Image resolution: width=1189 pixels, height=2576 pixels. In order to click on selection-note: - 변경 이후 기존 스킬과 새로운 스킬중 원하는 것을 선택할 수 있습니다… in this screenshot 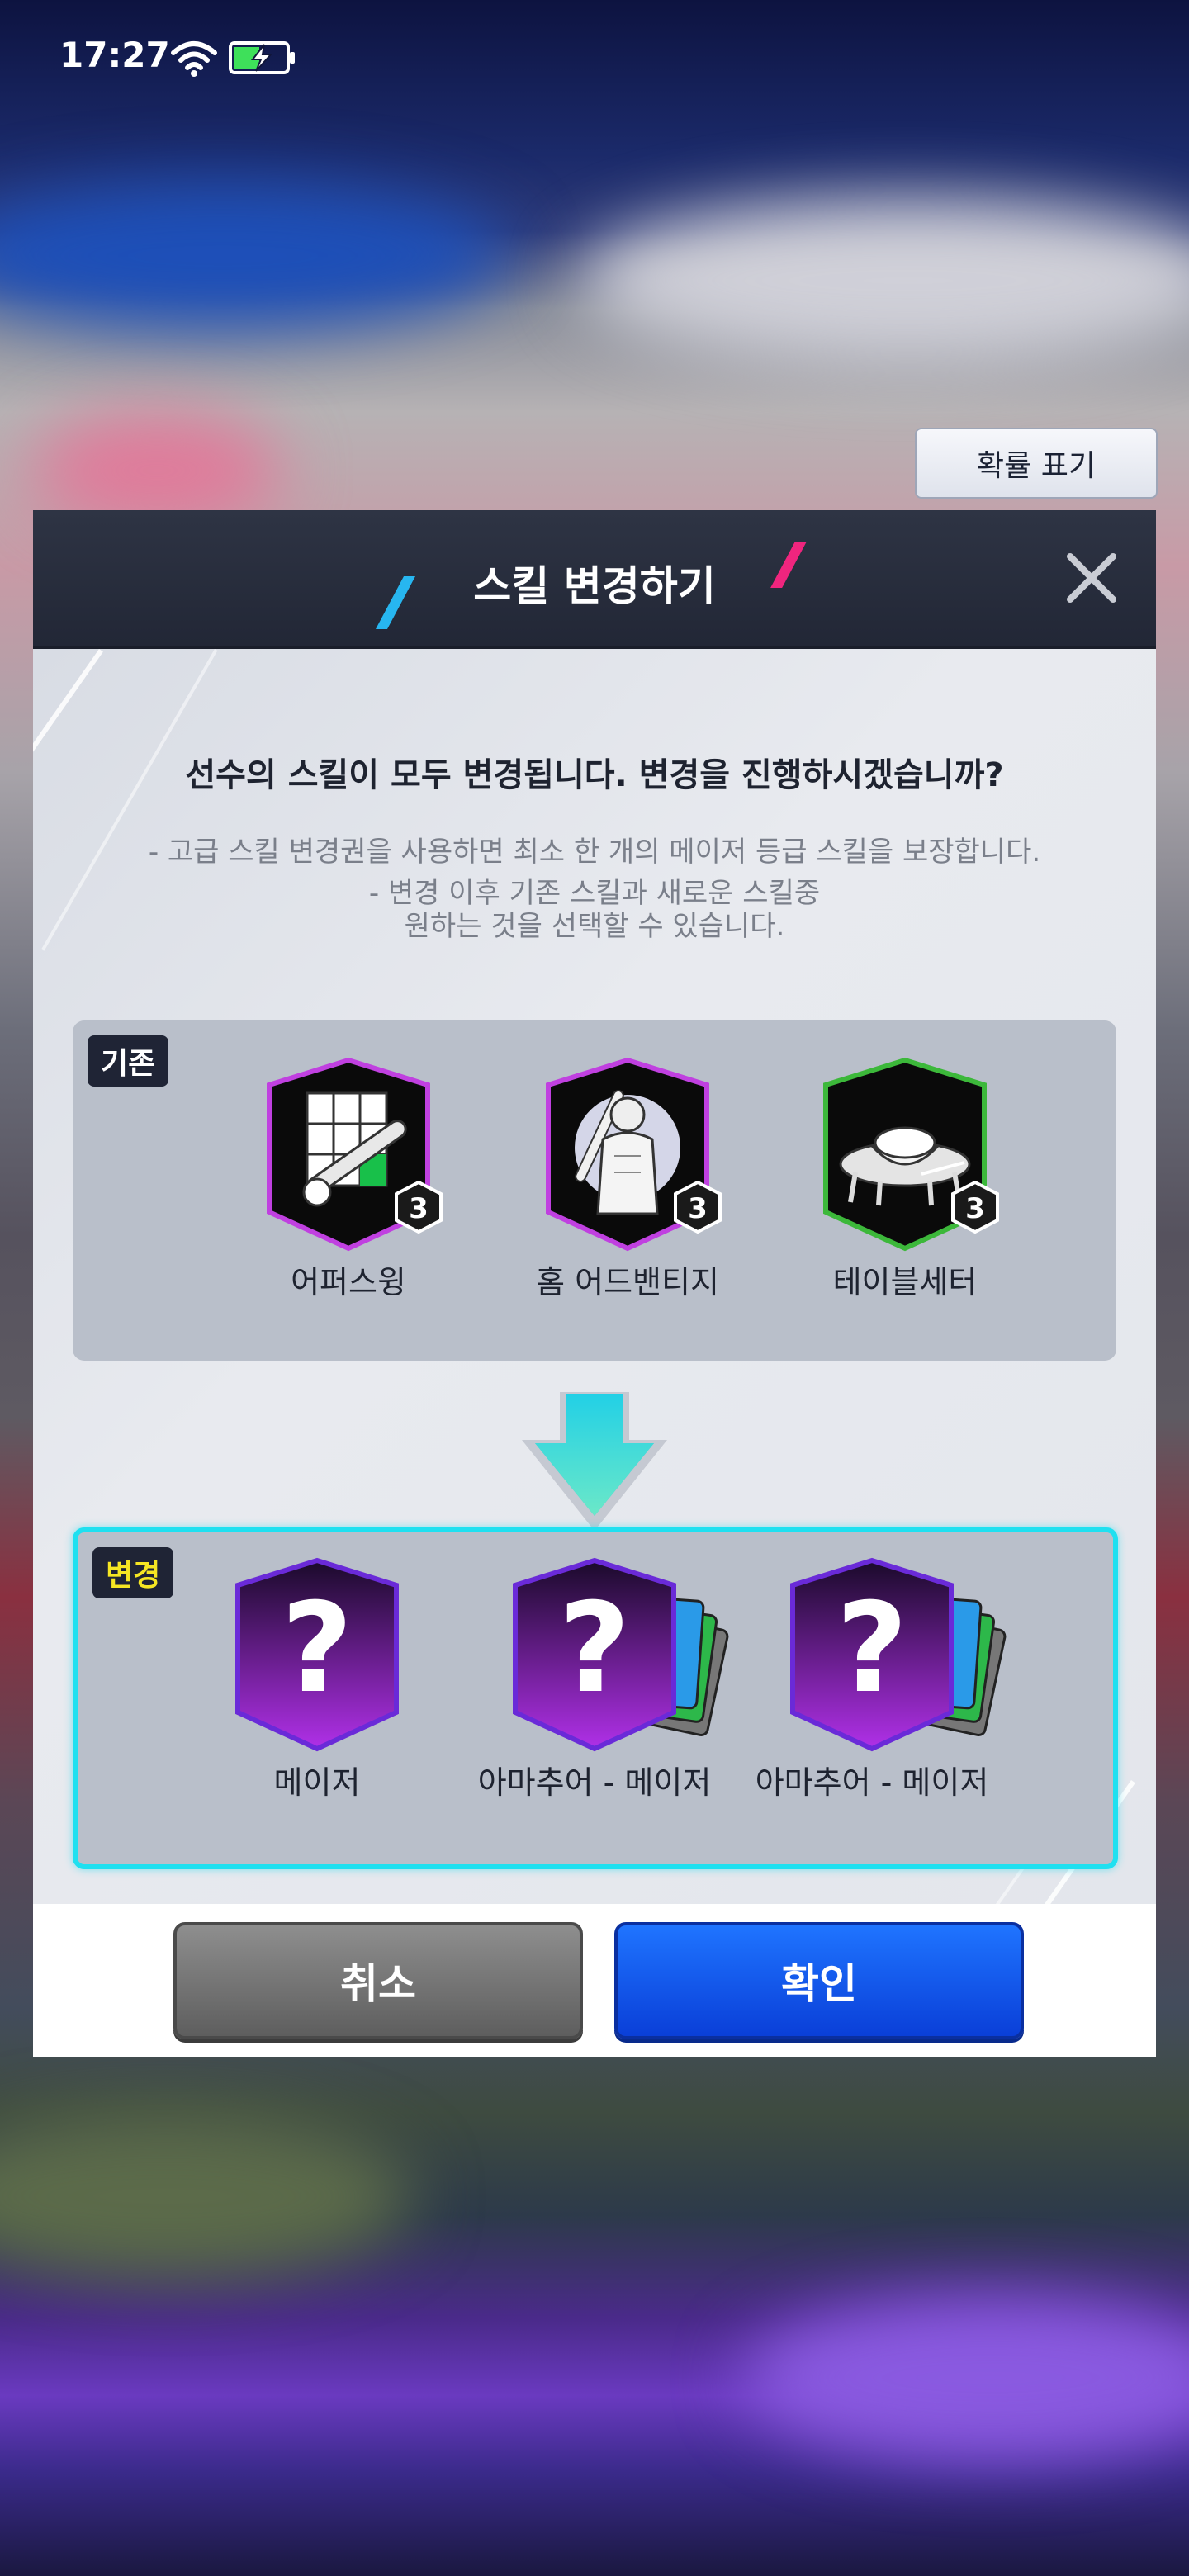, I will do `click(594, 910)`.